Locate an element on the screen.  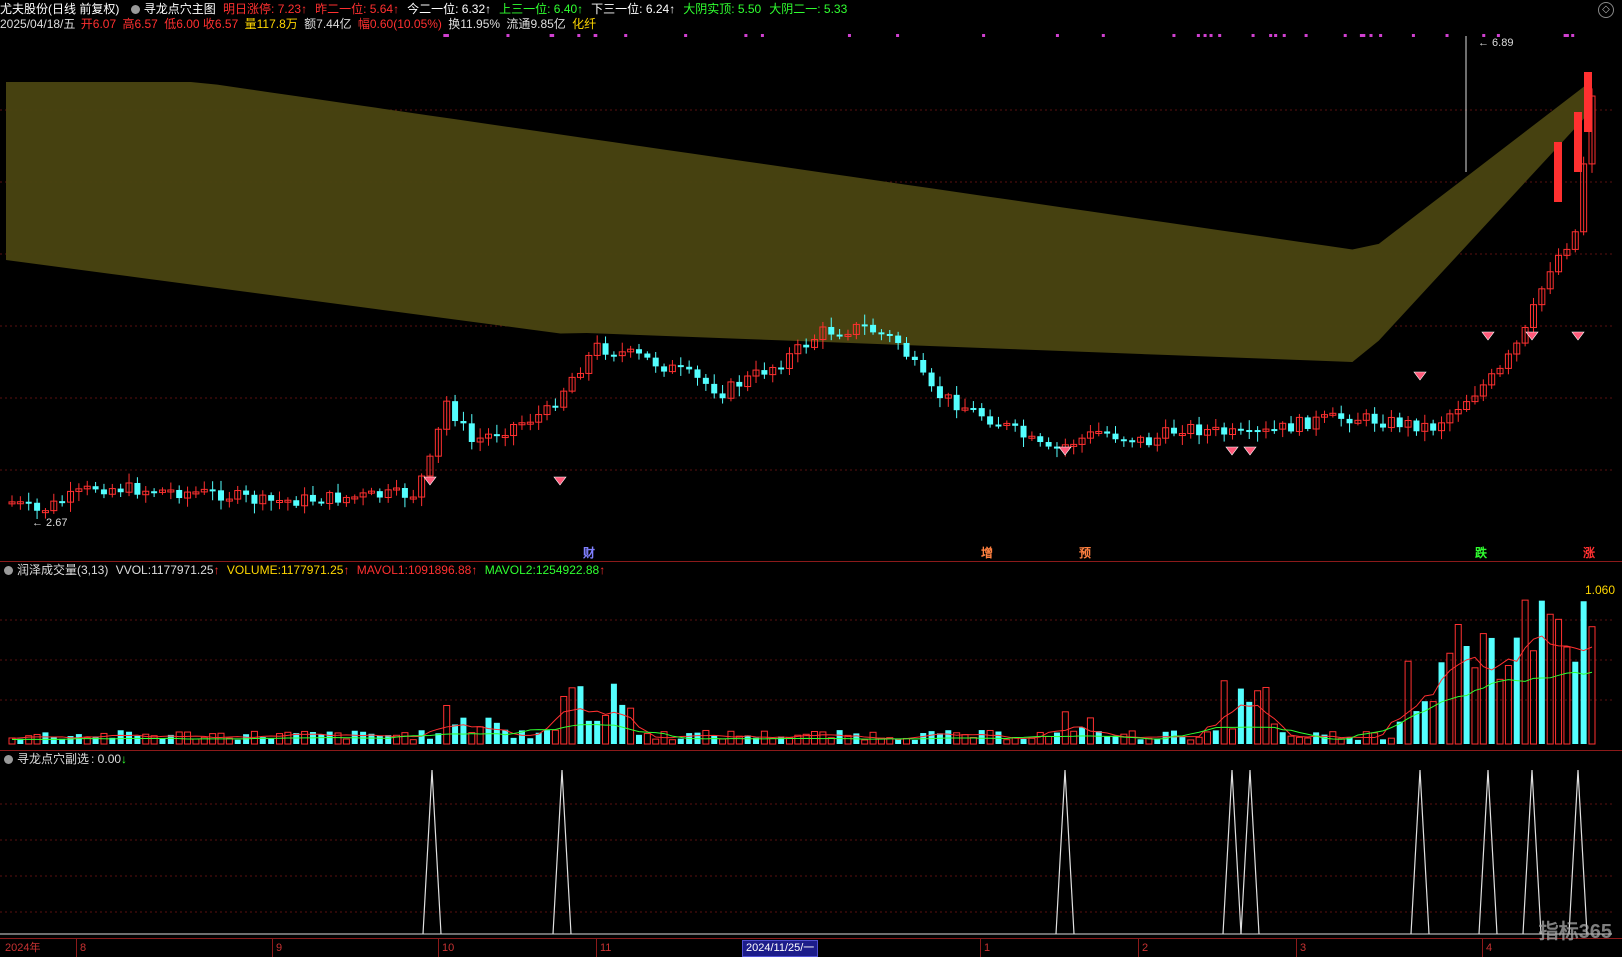
mavol1-value: 1091896.88 is located at coordinates (439, 570).